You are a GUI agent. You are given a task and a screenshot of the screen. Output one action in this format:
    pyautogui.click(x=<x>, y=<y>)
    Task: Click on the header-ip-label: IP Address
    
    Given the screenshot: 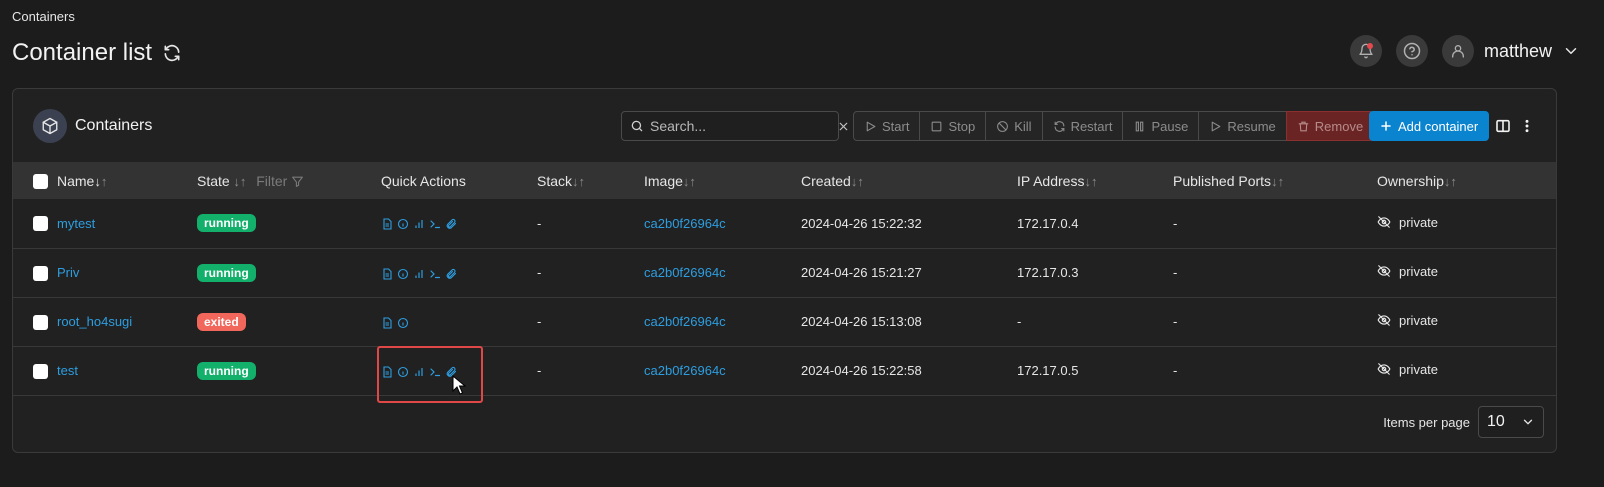 What is the action you would take?
    pyautogui.click(x=1051, y=180)
    